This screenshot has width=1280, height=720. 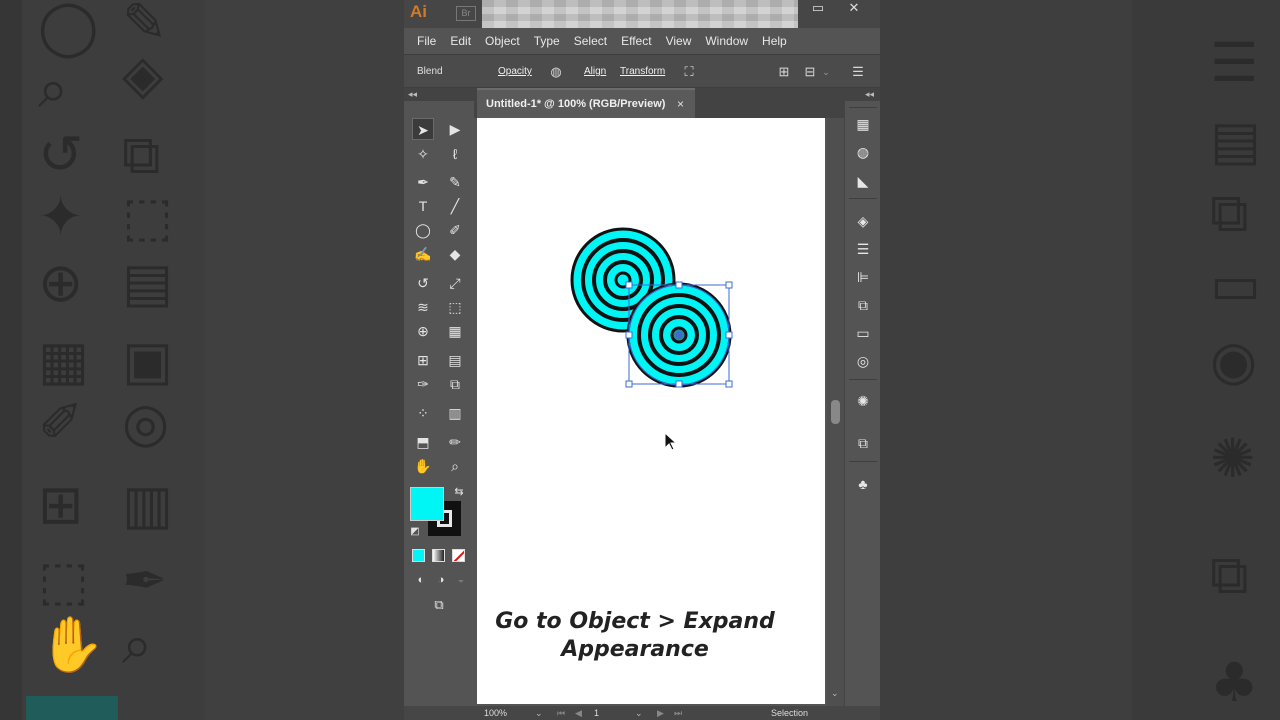 I want to click on chevron-down-icon: ⌄, so click(x=826, y=72).